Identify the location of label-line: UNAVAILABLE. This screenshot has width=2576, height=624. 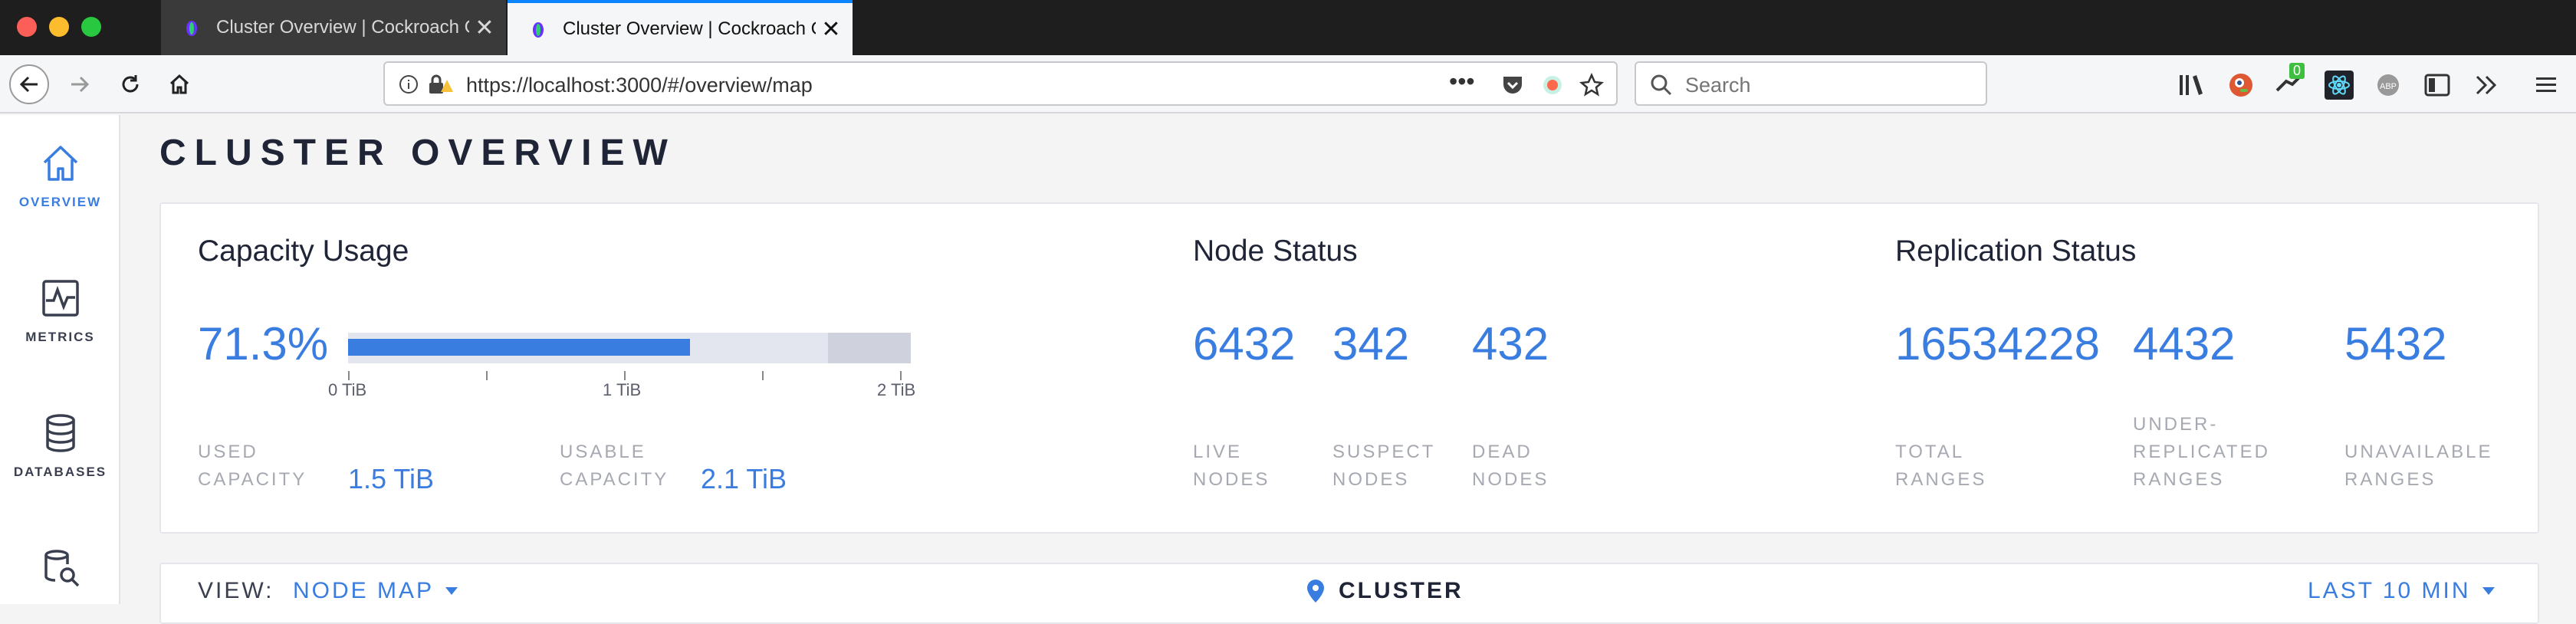
(2419, 452).